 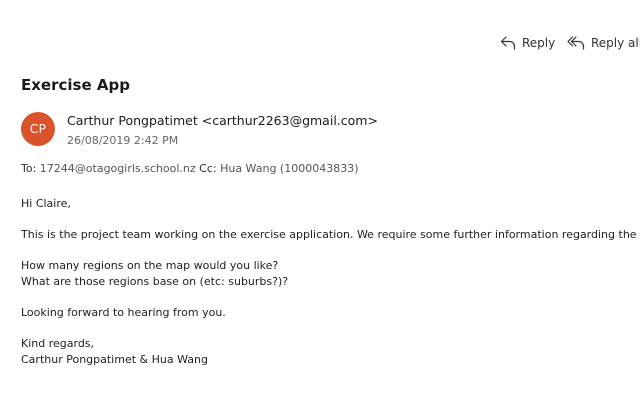 I want to click on sender-avatar: CP, so click(x=38, y=129).